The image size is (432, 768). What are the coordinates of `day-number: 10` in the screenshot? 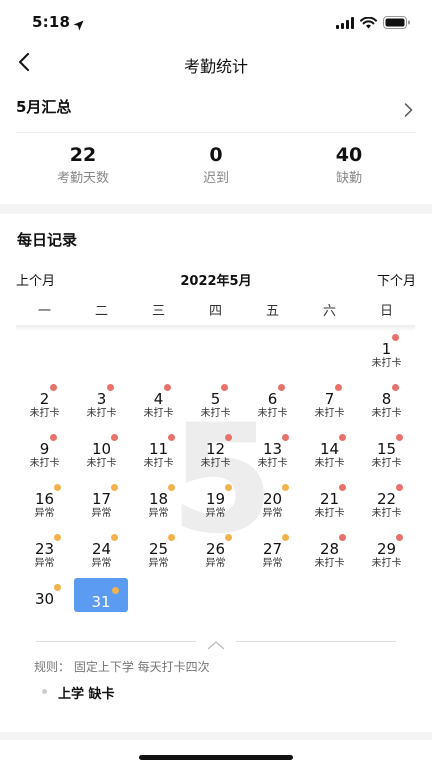 It's located at (101, 449).